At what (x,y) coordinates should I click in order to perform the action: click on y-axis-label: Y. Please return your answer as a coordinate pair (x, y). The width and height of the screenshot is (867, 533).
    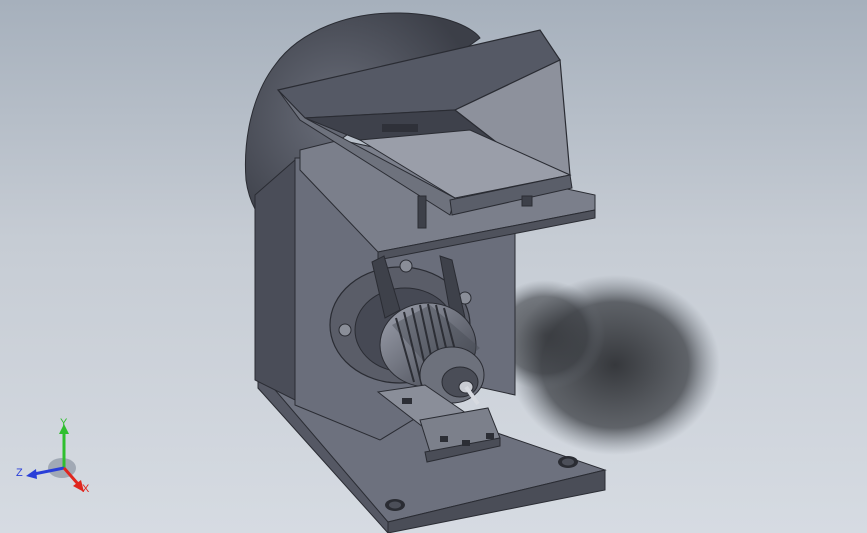
    Looking at the image, I should click on (64, 423).